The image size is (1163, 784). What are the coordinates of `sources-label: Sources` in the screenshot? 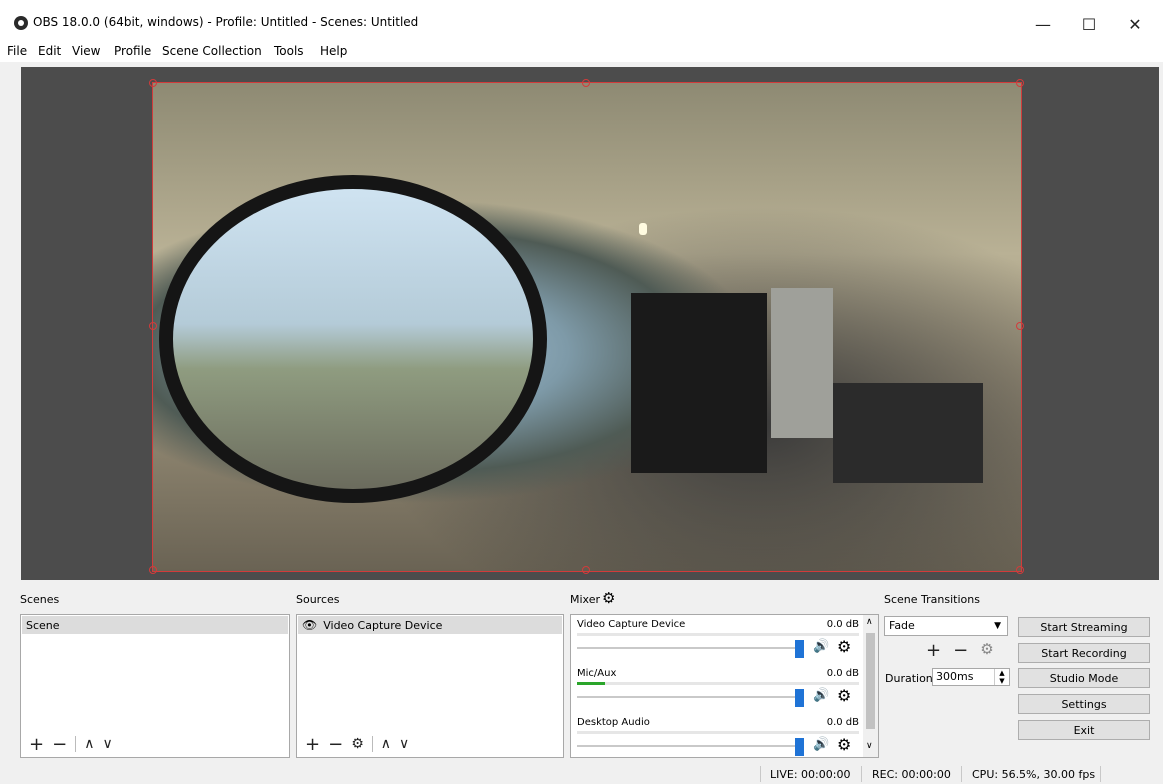 It's located at (318, 599).